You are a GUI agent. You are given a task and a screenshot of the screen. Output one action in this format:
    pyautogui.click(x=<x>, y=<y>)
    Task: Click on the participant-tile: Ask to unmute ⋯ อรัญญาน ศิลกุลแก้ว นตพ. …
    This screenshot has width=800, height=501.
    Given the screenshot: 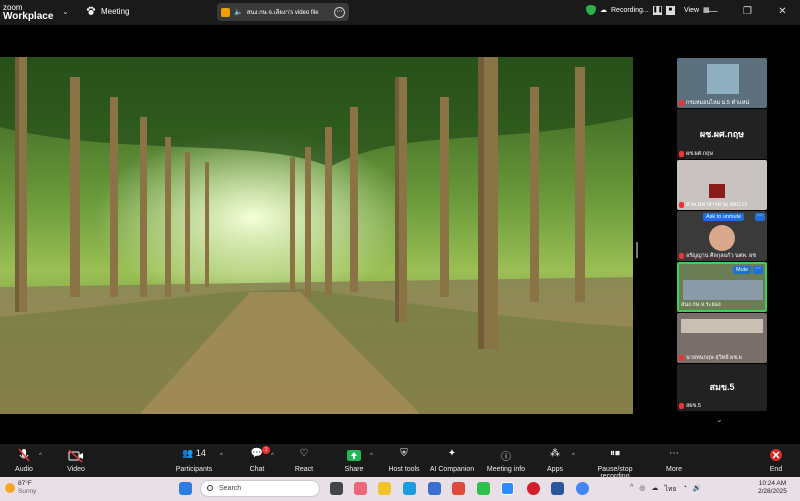 What is the action you would take?
    pyautogui.click(x=722, y=236)
    